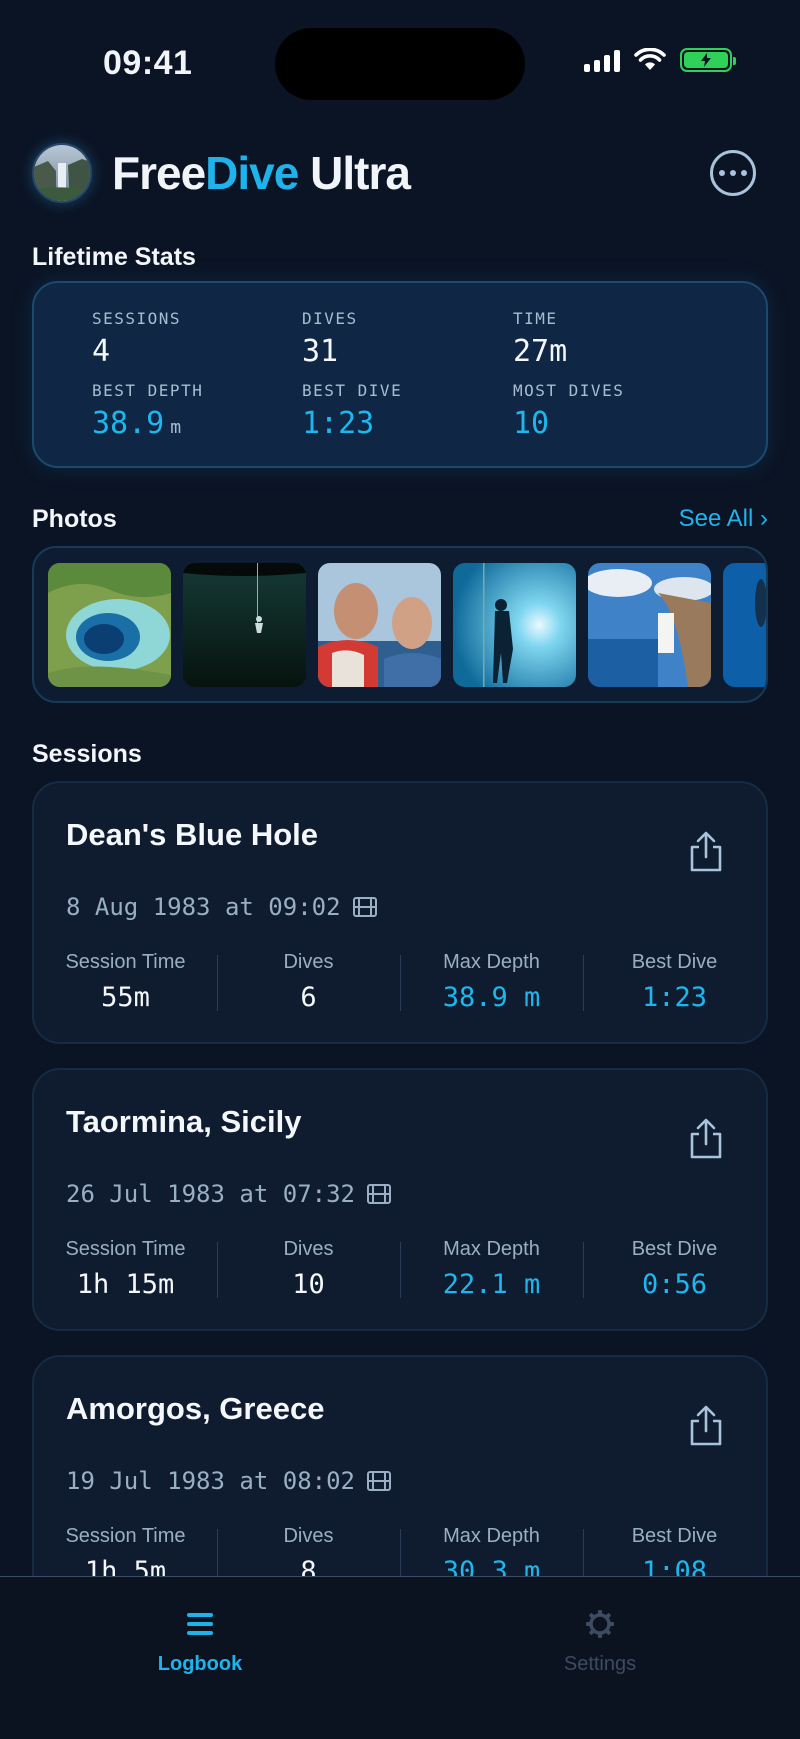 The image size is (800, 1739). I want to click on stat-value: 1:23, so click(338, 423).